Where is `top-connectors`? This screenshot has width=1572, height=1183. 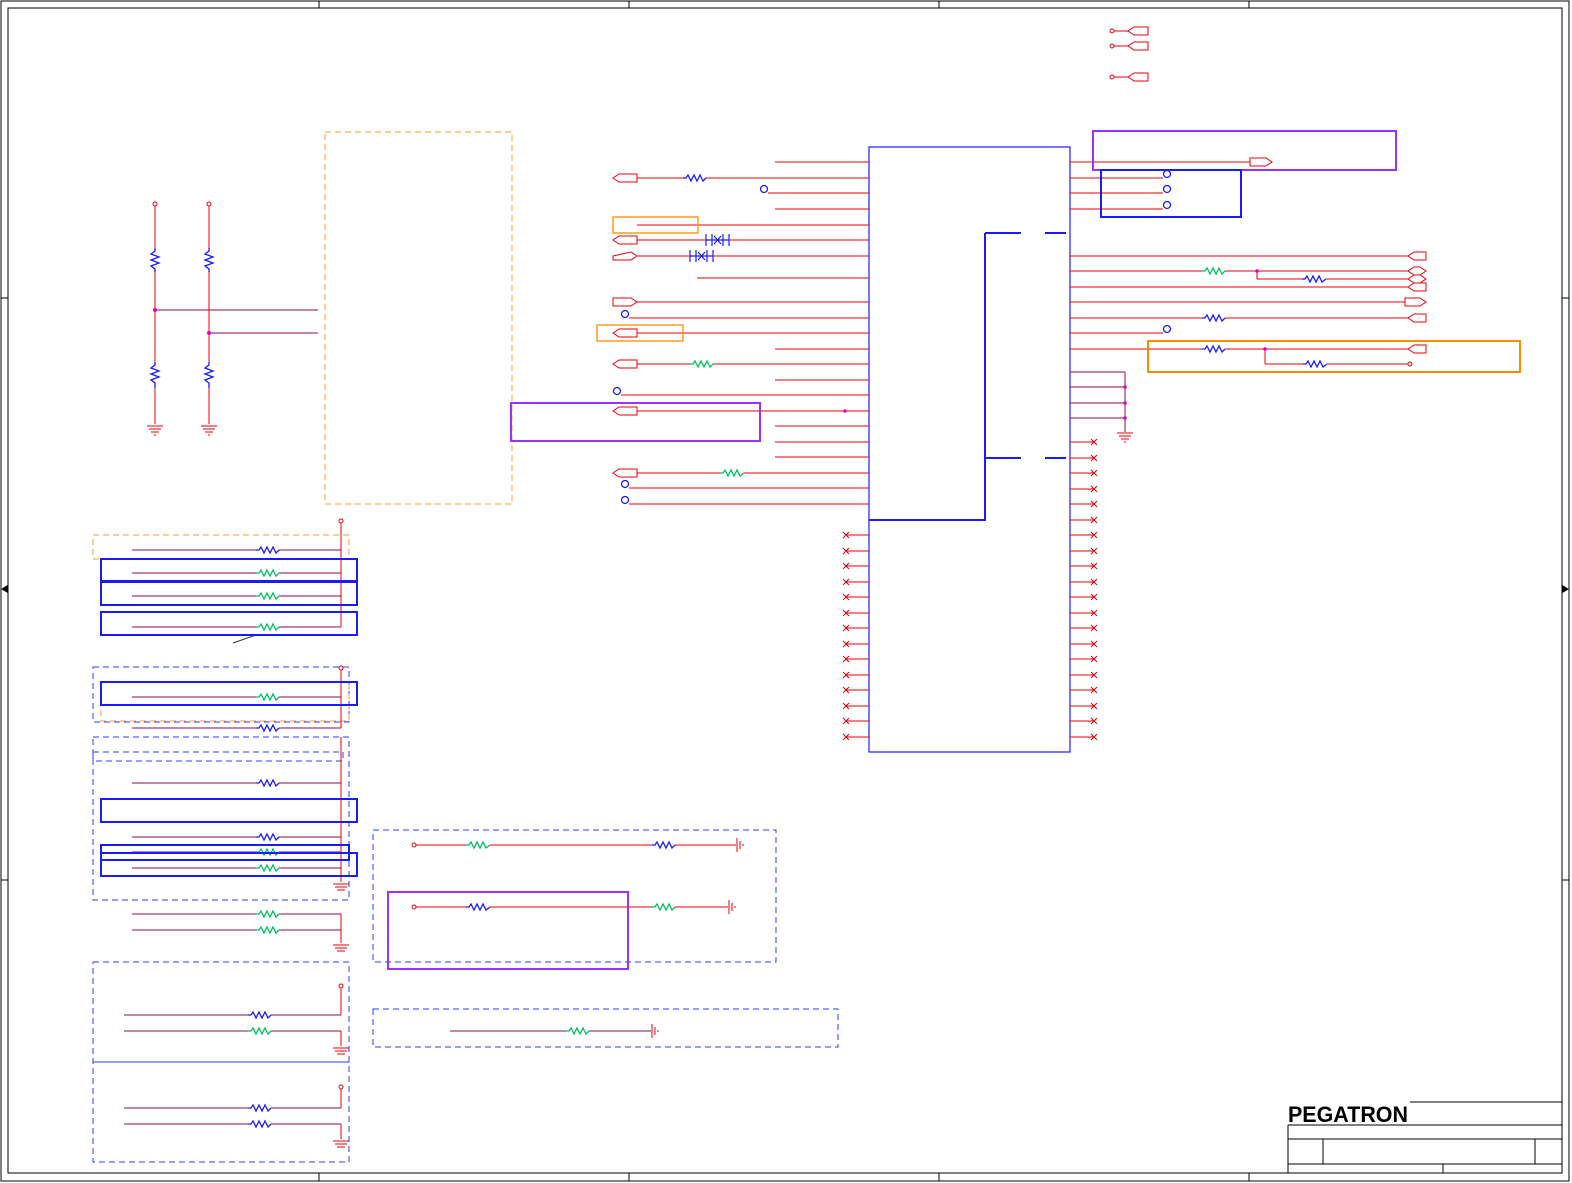 top-connectors is located at coordinates (1129, 54).